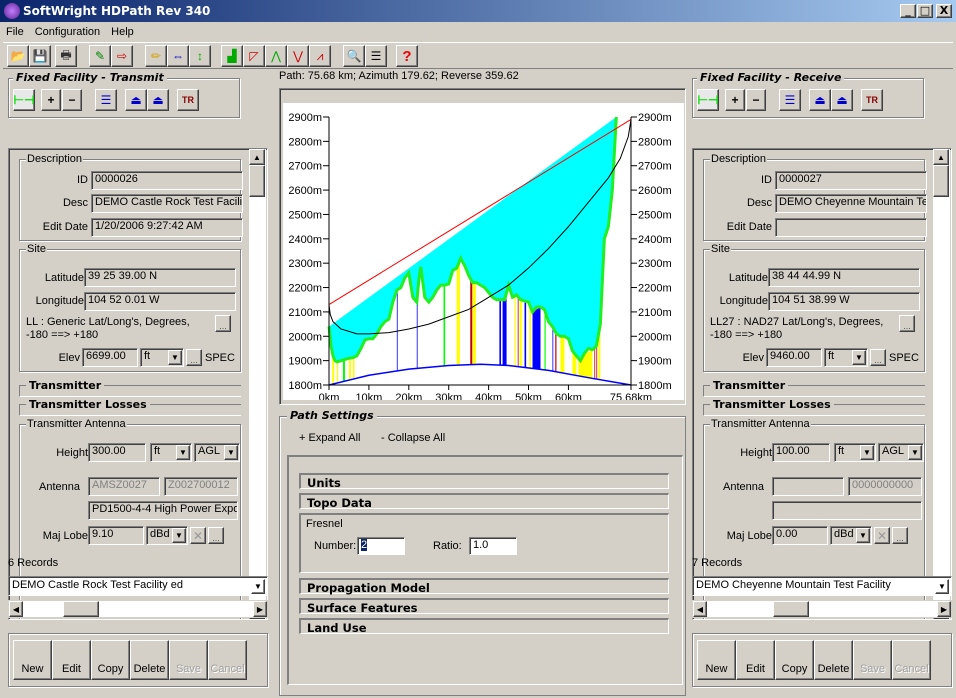 The image size is (956, 698). What do you see at coordinates (156, 56) in the screenshot?
I see `pencil-button: ✏` at bounding box center [156, 56].